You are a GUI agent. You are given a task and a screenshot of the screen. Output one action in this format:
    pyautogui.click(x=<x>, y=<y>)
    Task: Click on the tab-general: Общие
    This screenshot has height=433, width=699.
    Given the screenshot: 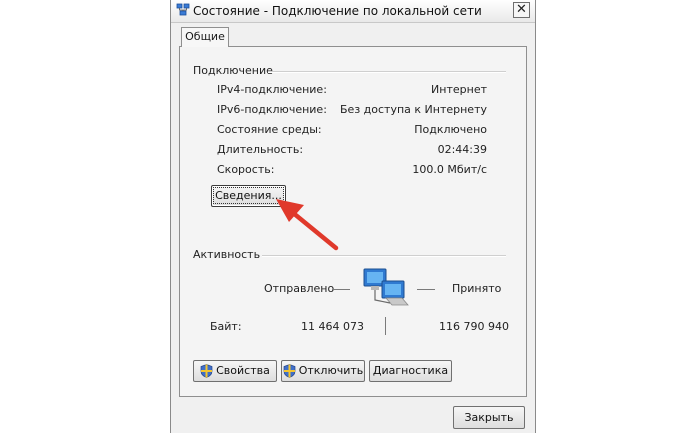 What is the action you would take?
    pyautogui.click(x=205, y=37)
    